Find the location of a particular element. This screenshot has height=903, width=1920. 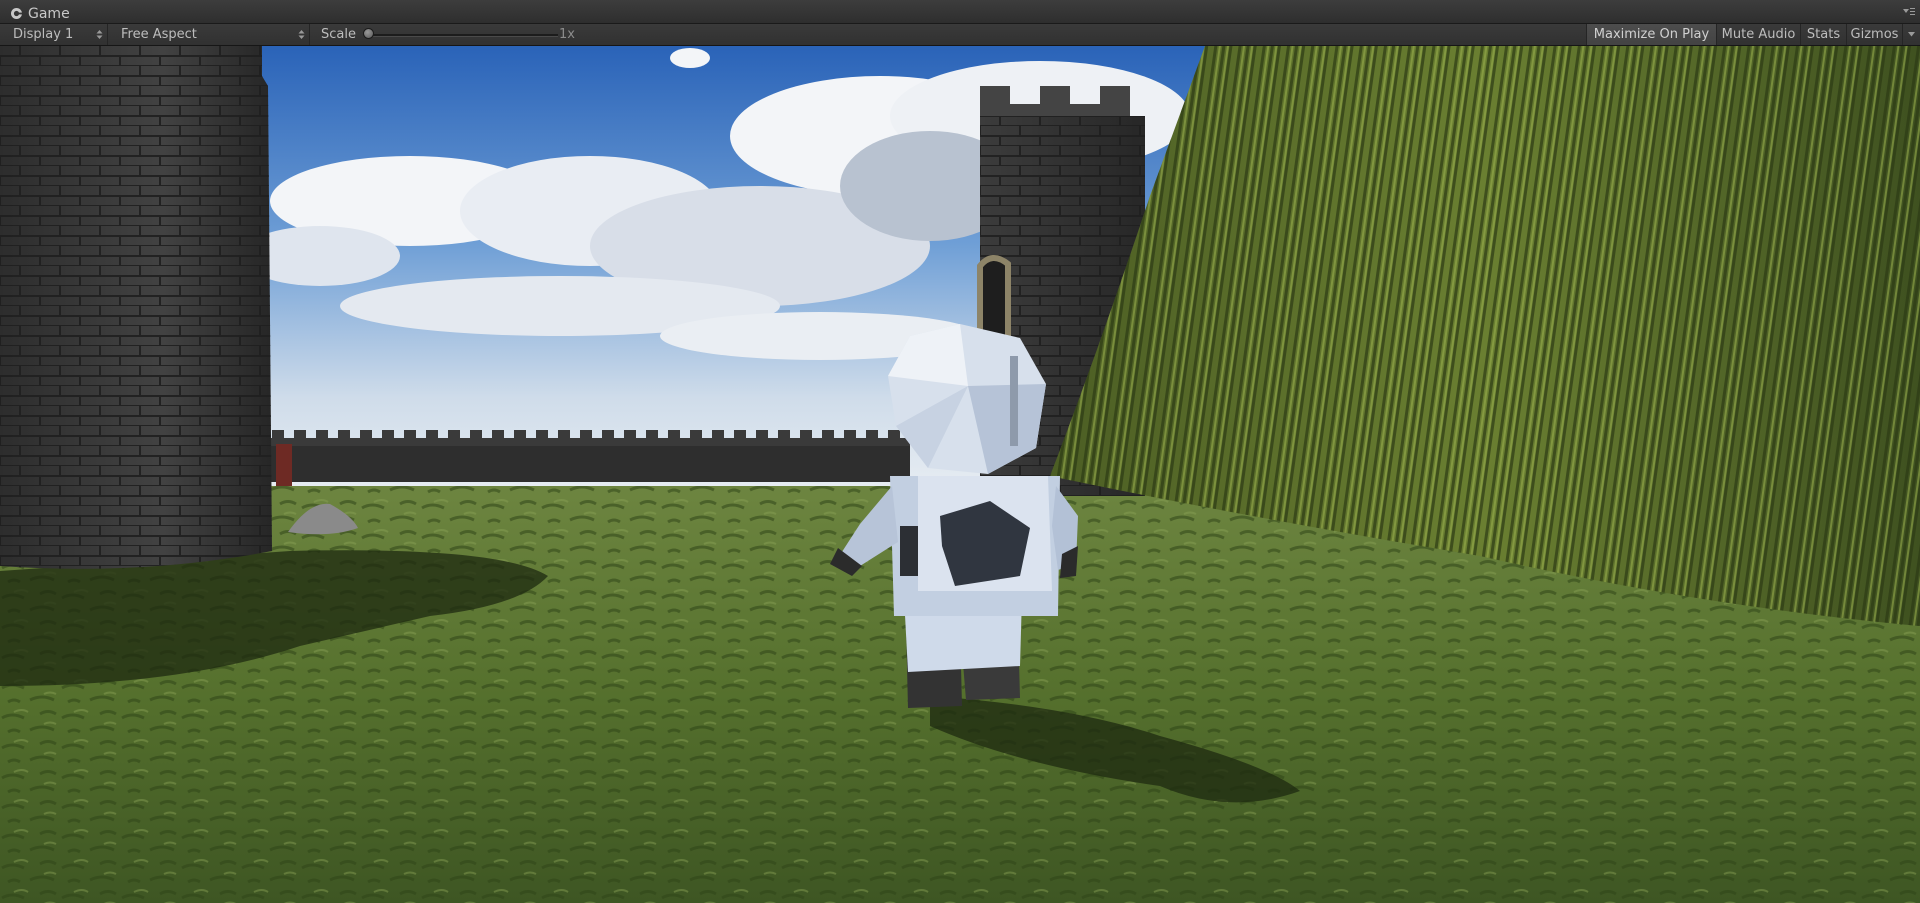

red-banner is located at coordinates (284, 467).